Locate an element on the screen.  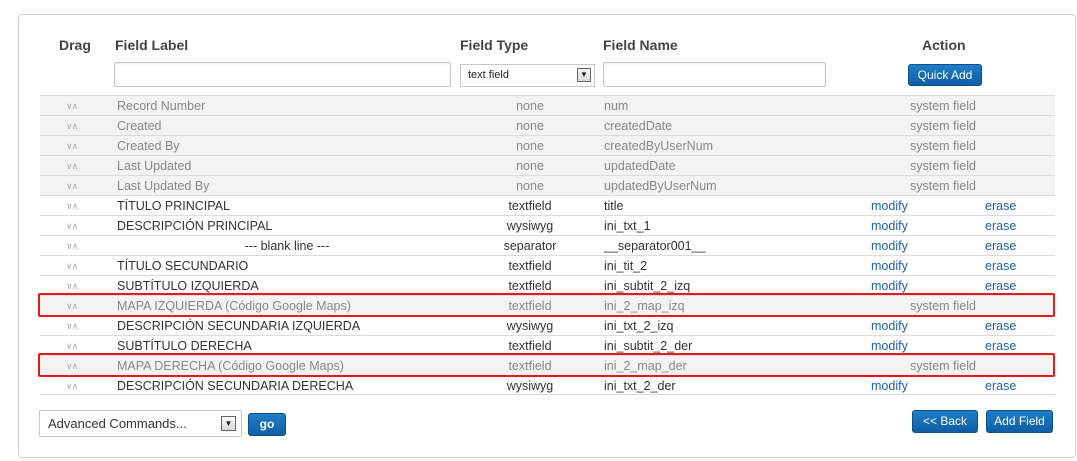
field-name: ini_2_map_izq is located at coordinates (644, 306).